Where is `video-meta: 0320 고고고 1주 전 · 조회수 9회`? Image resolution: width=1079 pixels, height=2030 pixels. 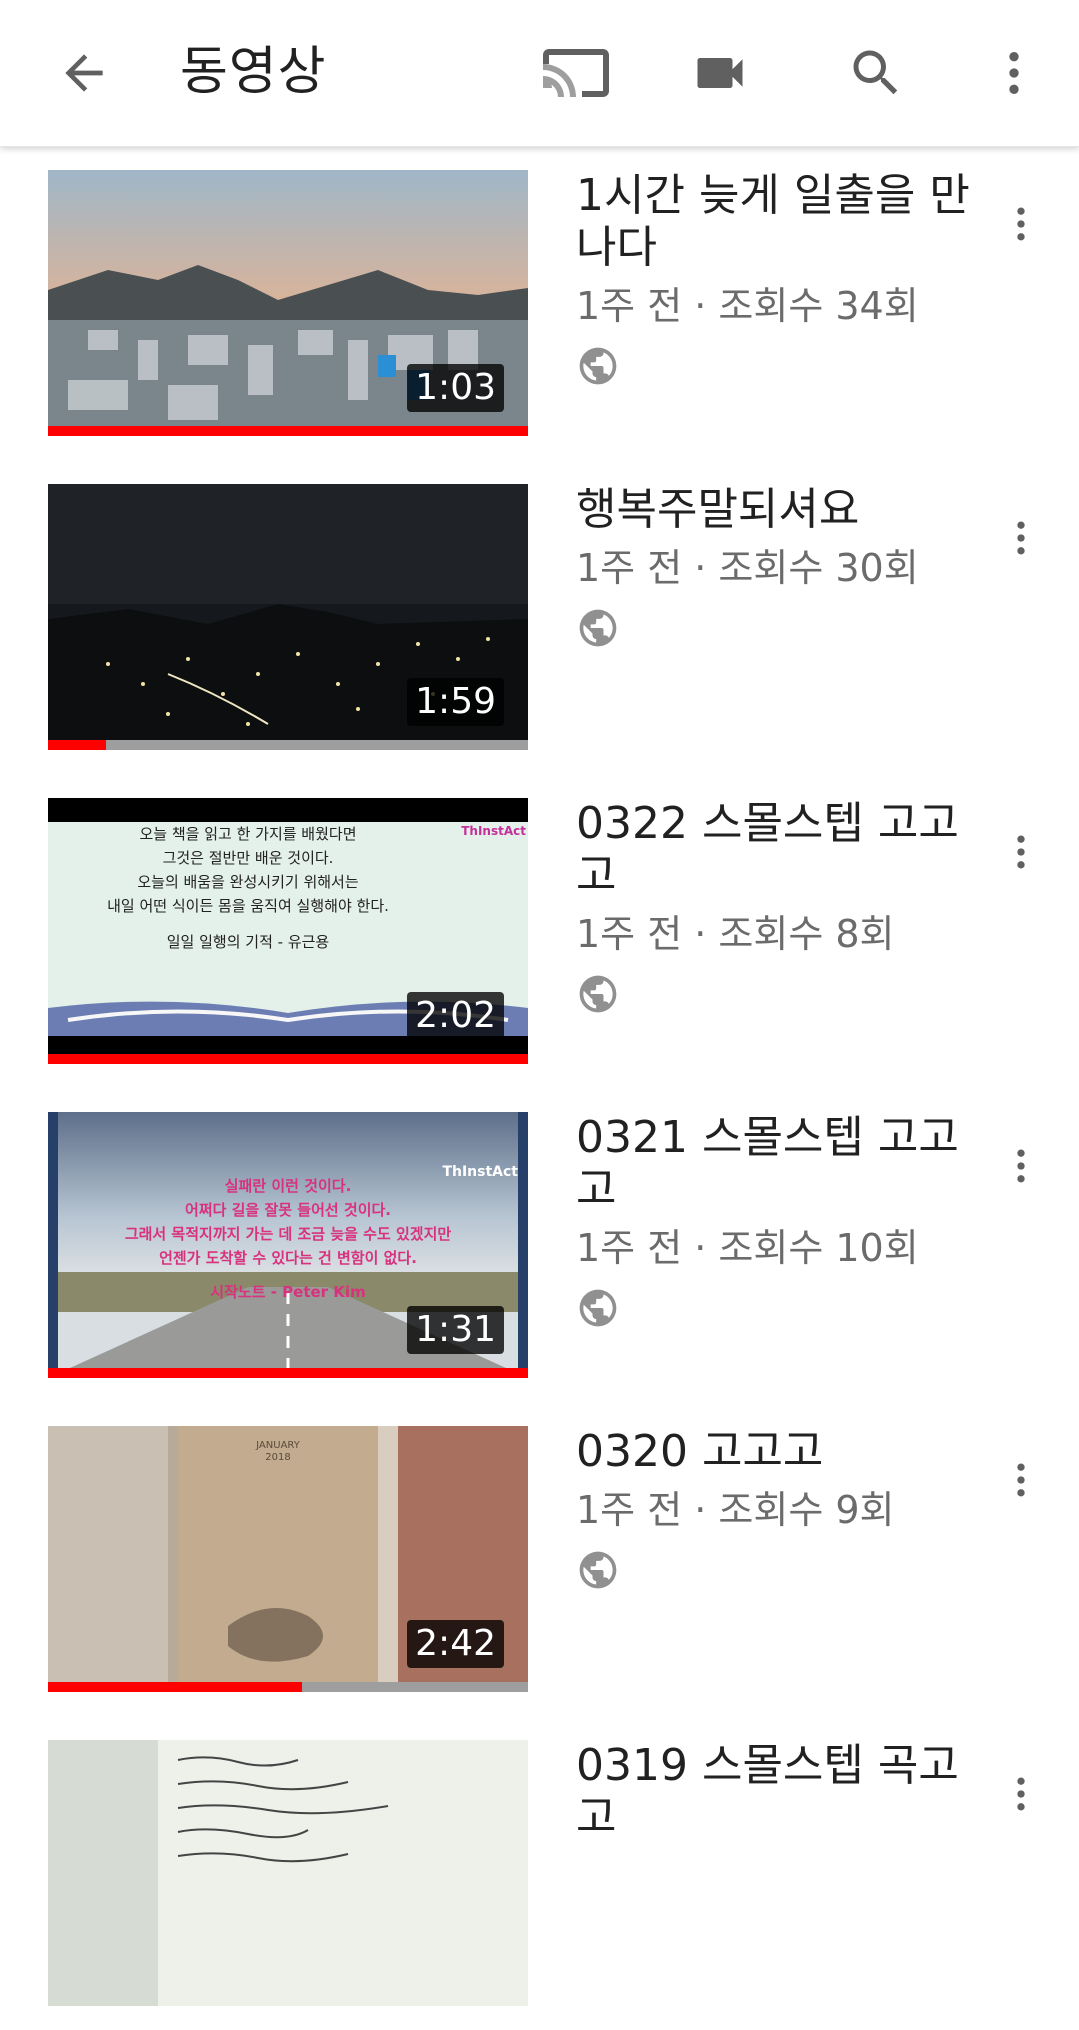
video-meta: 0320 고고고 1주 전 · 조회수 9회 is located at coordinates (786, 1511).